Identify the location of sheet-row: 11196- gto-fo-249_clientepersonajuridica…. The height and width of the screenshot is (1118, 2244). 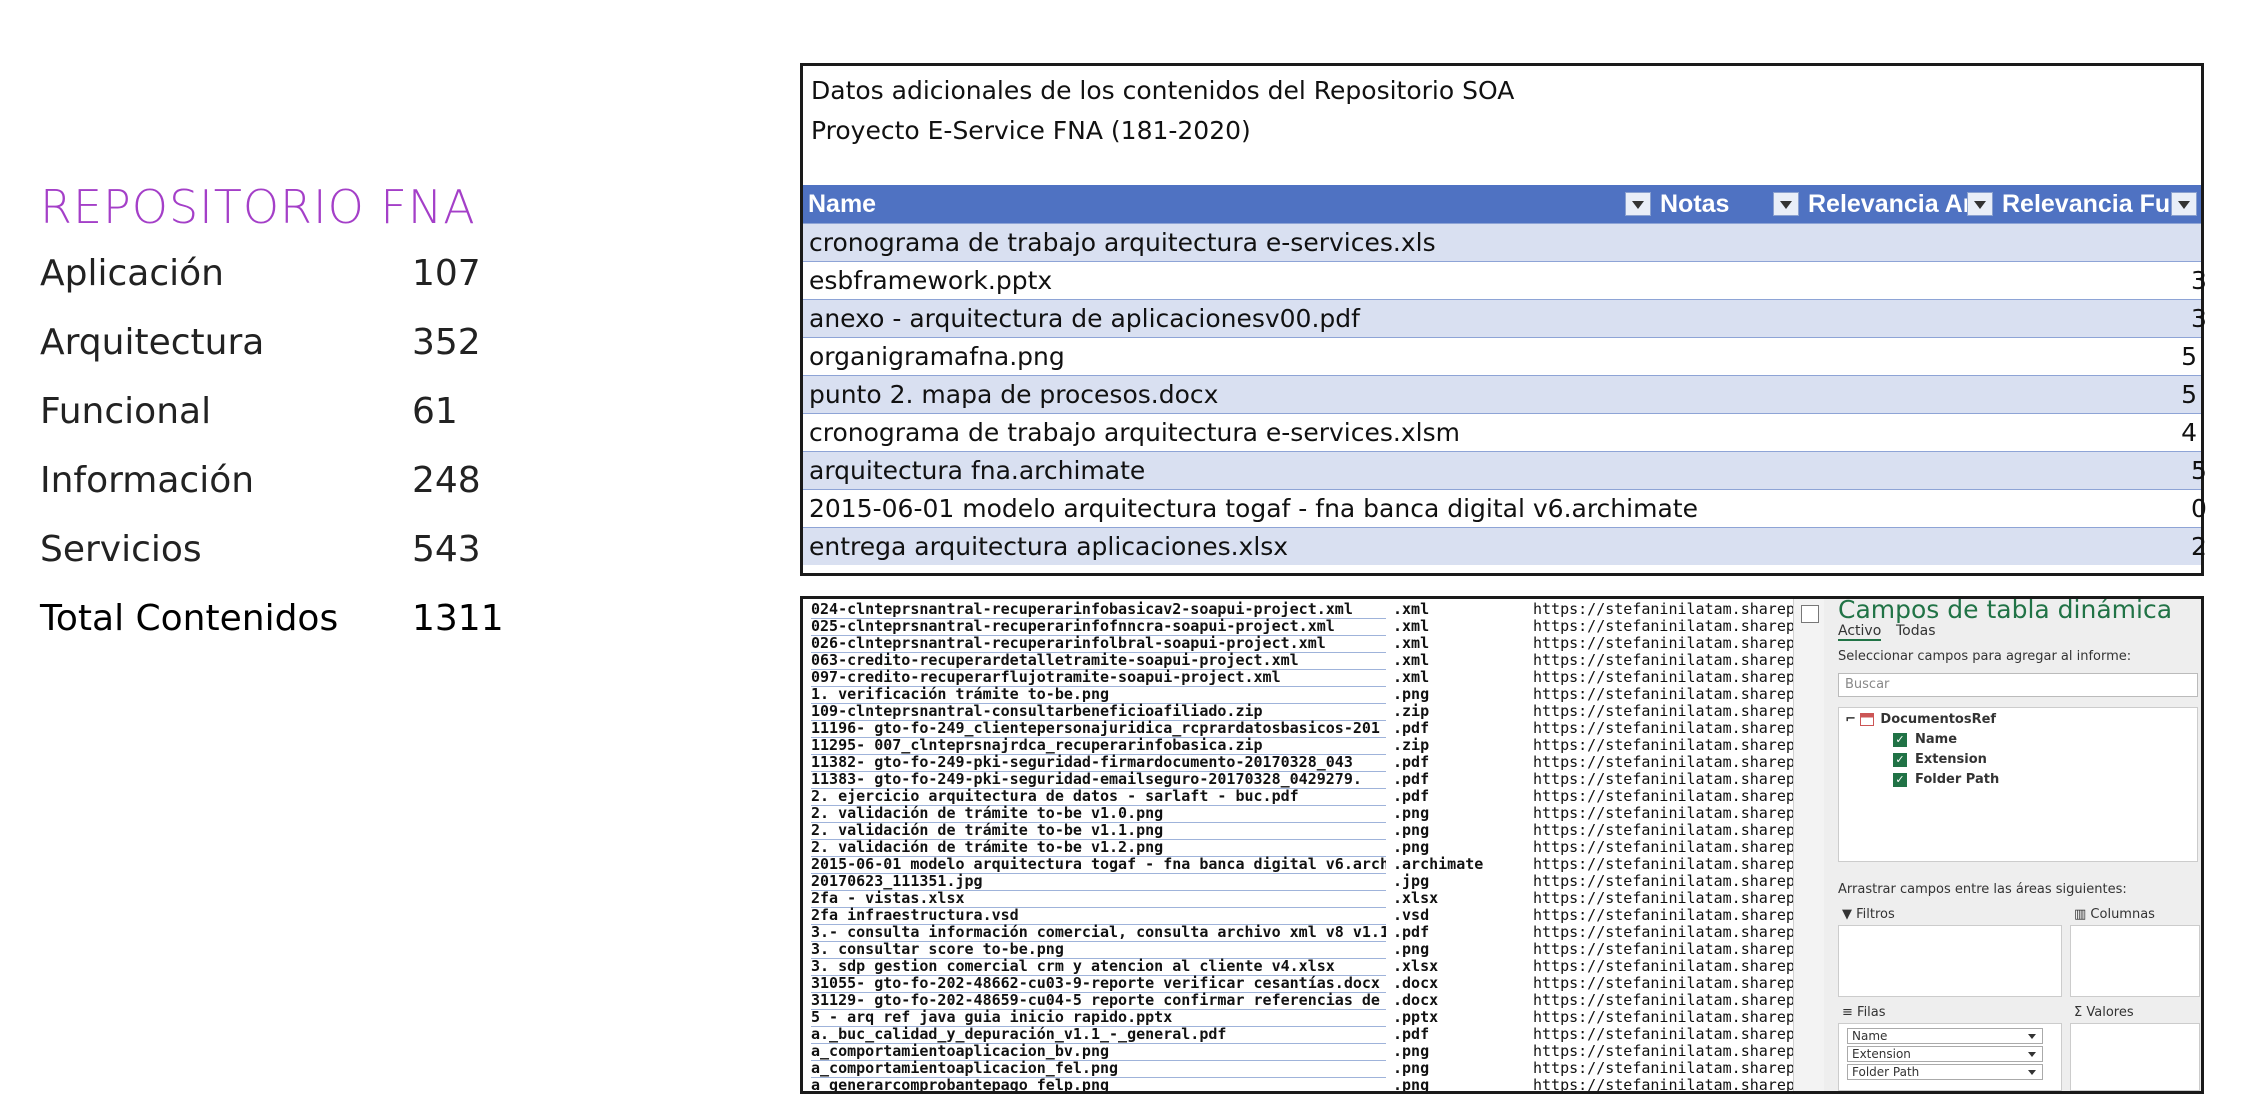
(1298, 729).